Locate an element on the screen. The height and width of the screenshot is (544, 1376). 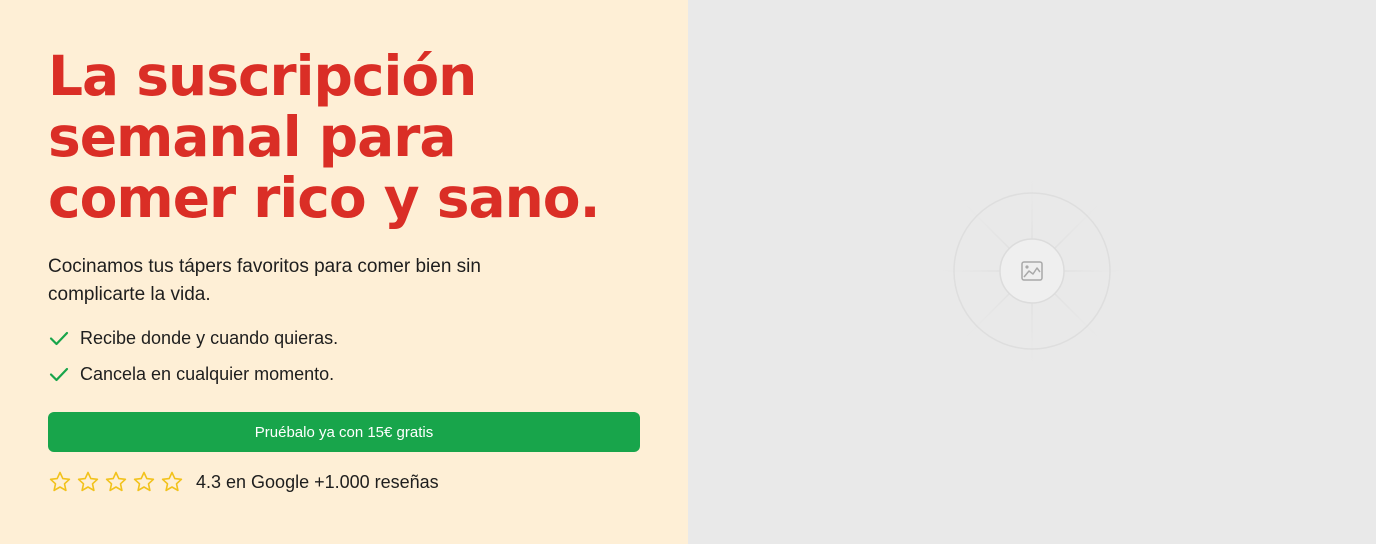
benefit-item: Recibe donde y cuando quieras. is located at coordinates (193, 338).